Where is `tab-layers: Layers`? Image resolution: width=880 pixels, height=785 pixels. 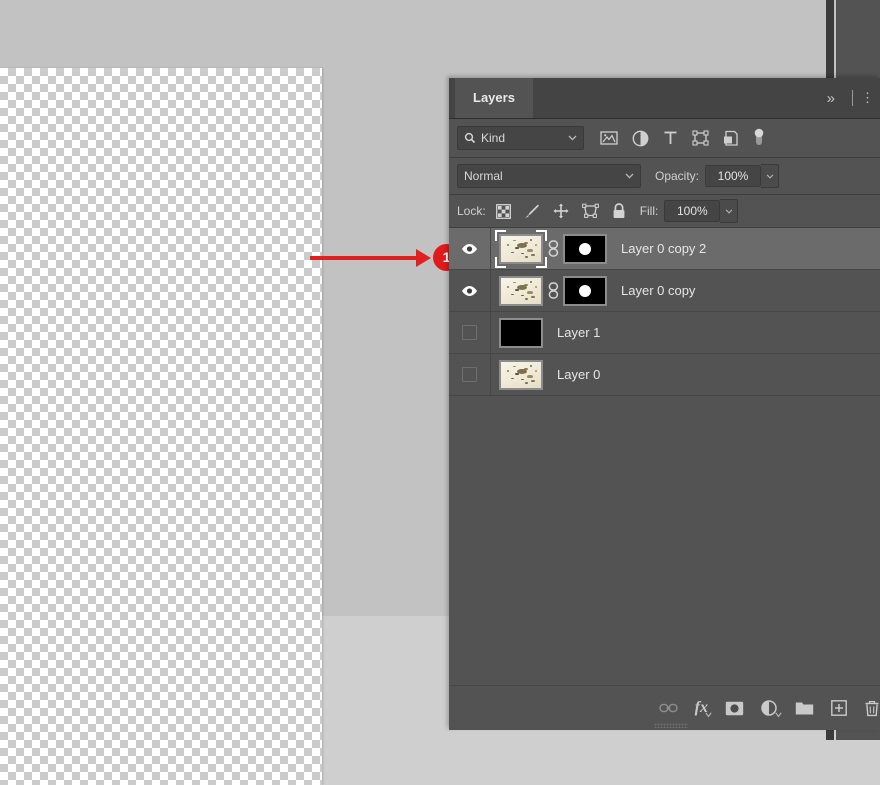 tab-layers: Layers is located at coordinates (494, 98).